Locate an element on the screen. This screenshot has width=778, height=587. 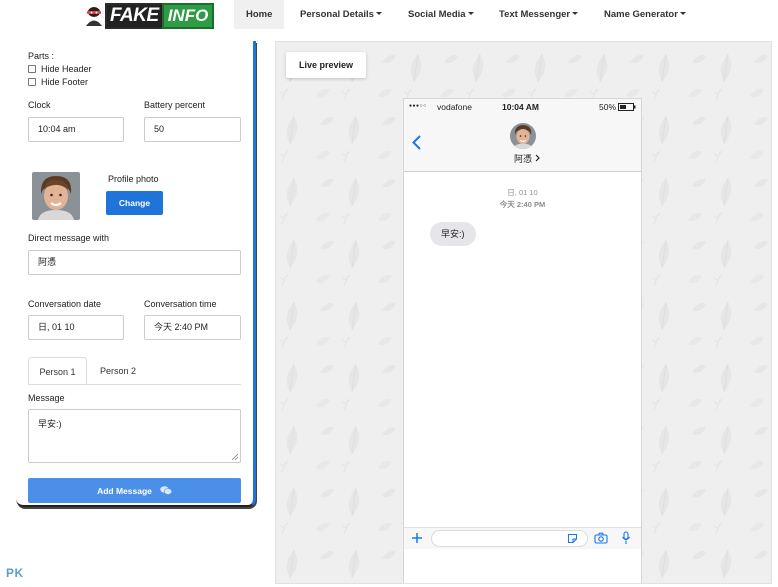
message-text: 早安:) is located at coordinates (50, 424).